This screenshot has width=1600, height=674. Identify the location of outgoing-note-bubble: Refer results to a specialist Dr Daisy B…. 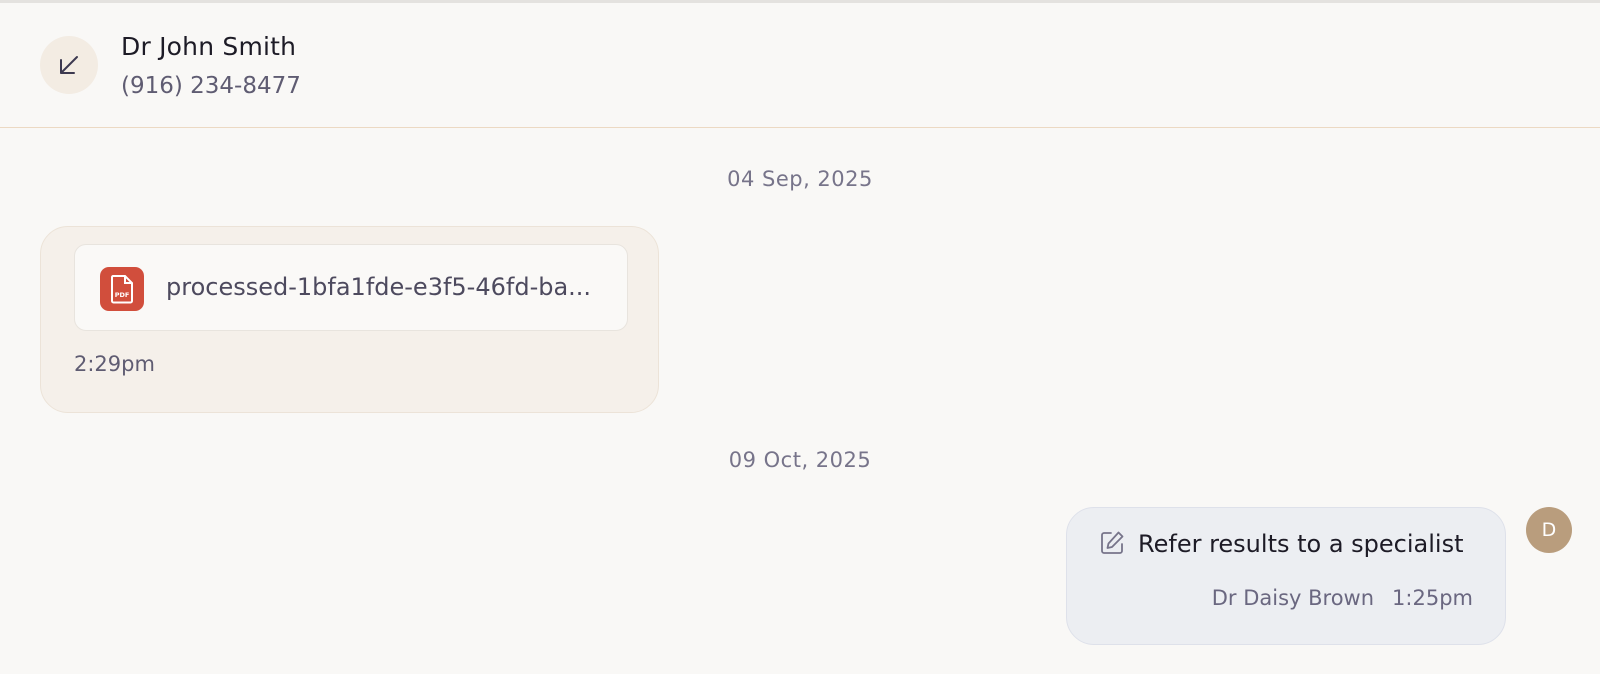
(1286, 576).